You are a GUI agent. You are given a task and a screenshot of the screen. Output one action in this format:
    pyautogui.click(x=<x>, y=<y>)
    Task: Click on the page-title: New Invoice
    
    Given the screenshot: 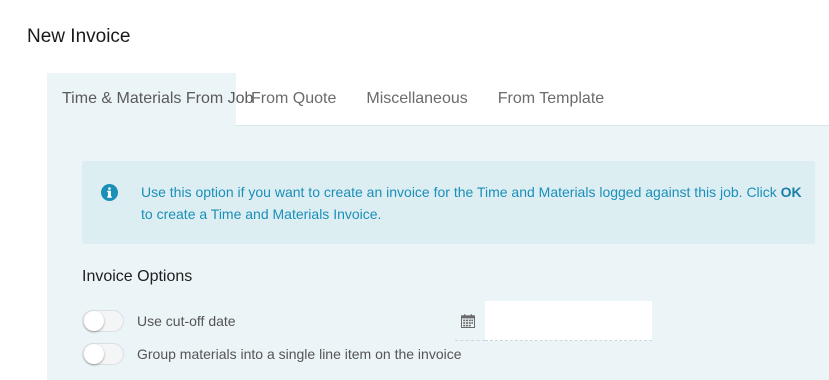 What is the action you would take?
    pyautogui.click(x=79, y=36)
    